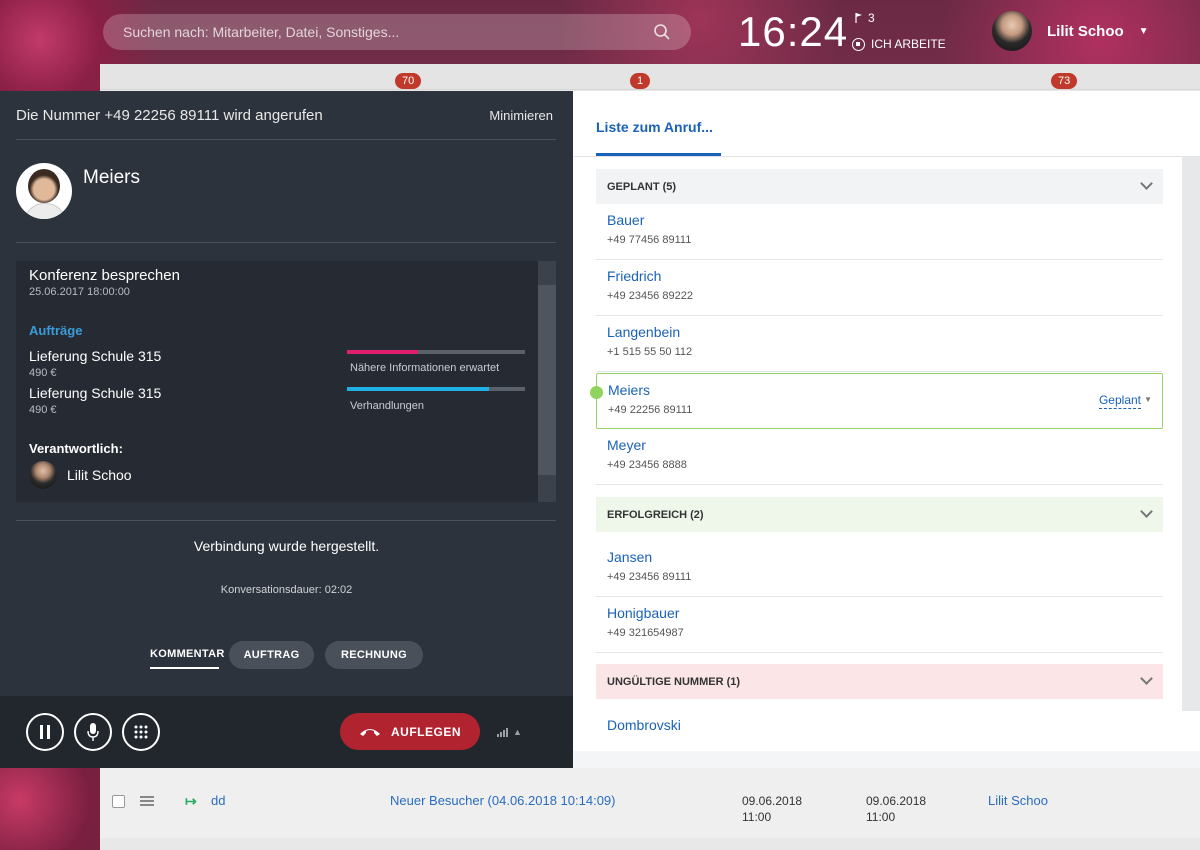 Image resolution: width=1200 pixels, height=850 pixels. I want to click on background-tabs, so click(650, 77).